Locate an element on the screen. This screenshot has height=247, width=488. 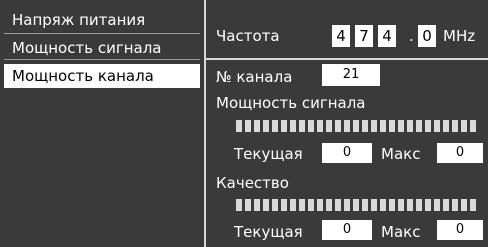
section-divider is located at coordinates (347, 59).